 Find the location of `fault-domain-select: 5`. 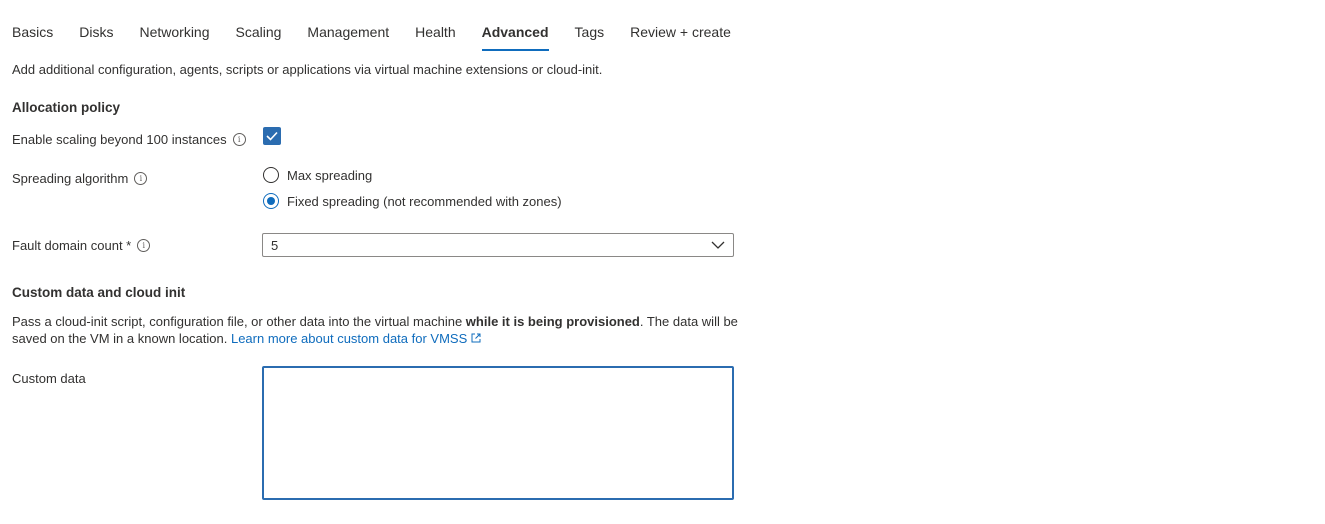

fault-domain-select: 5 is located at coordinates (498, 245).